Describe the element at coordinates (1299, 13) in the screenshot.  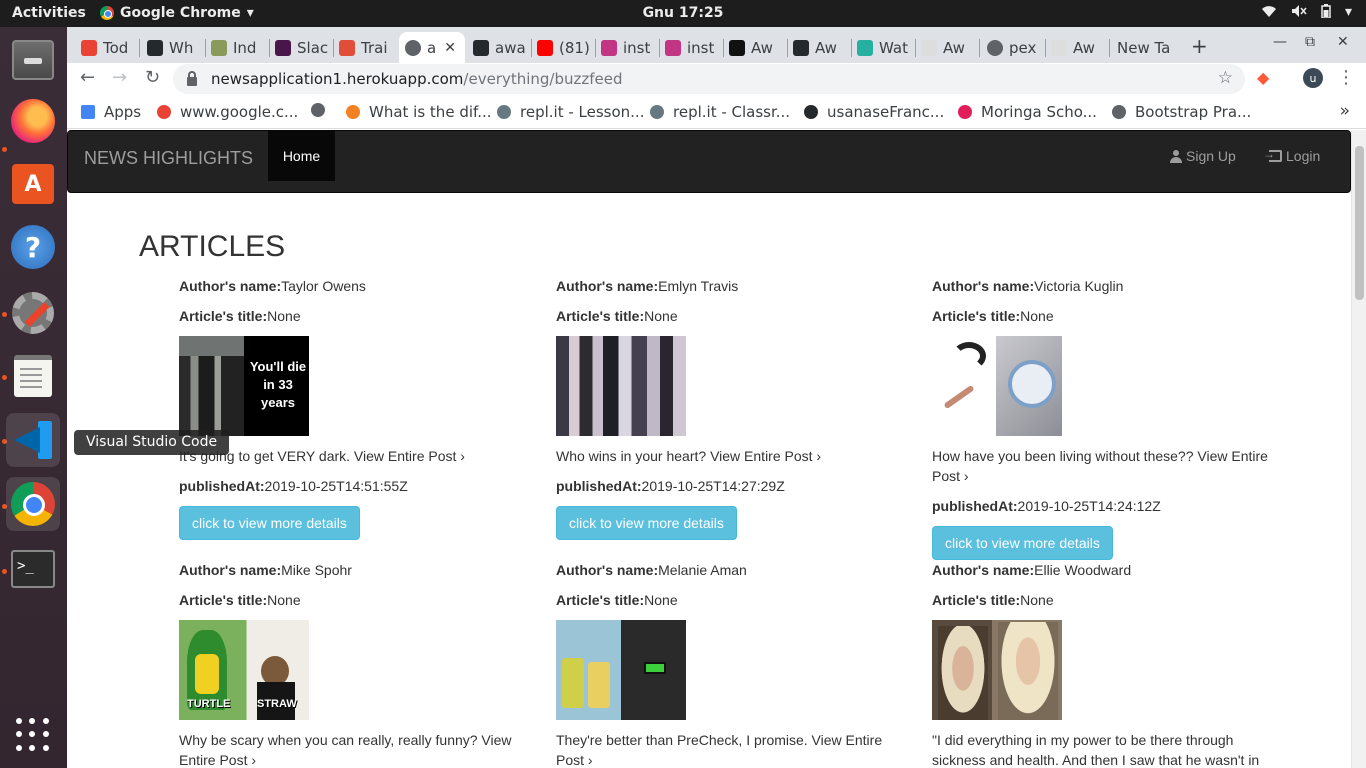
I see `volume-muted-icon` at that location.